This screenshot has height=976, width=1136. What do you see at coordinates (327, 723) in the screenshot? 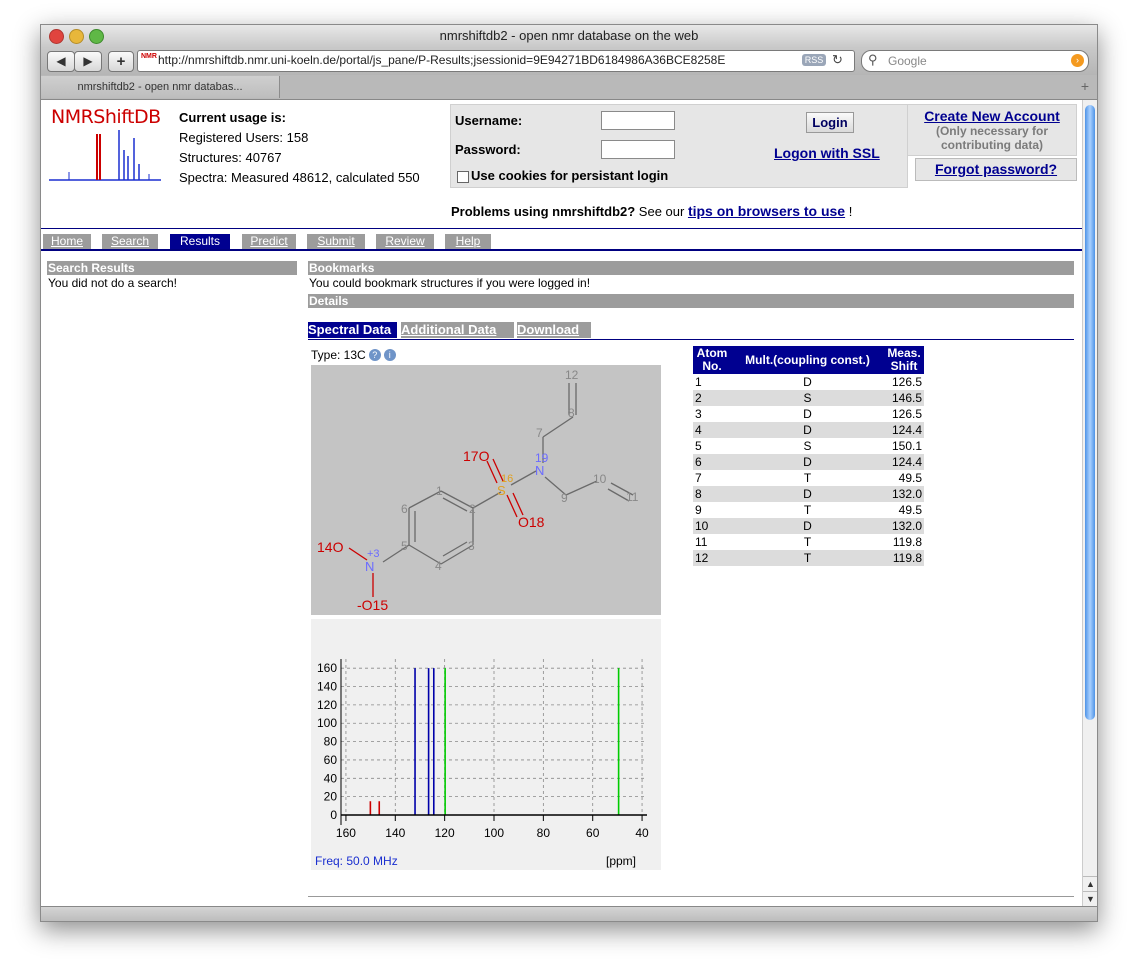
I see `y-tick-label: 100` at bounding box center [327, 723].